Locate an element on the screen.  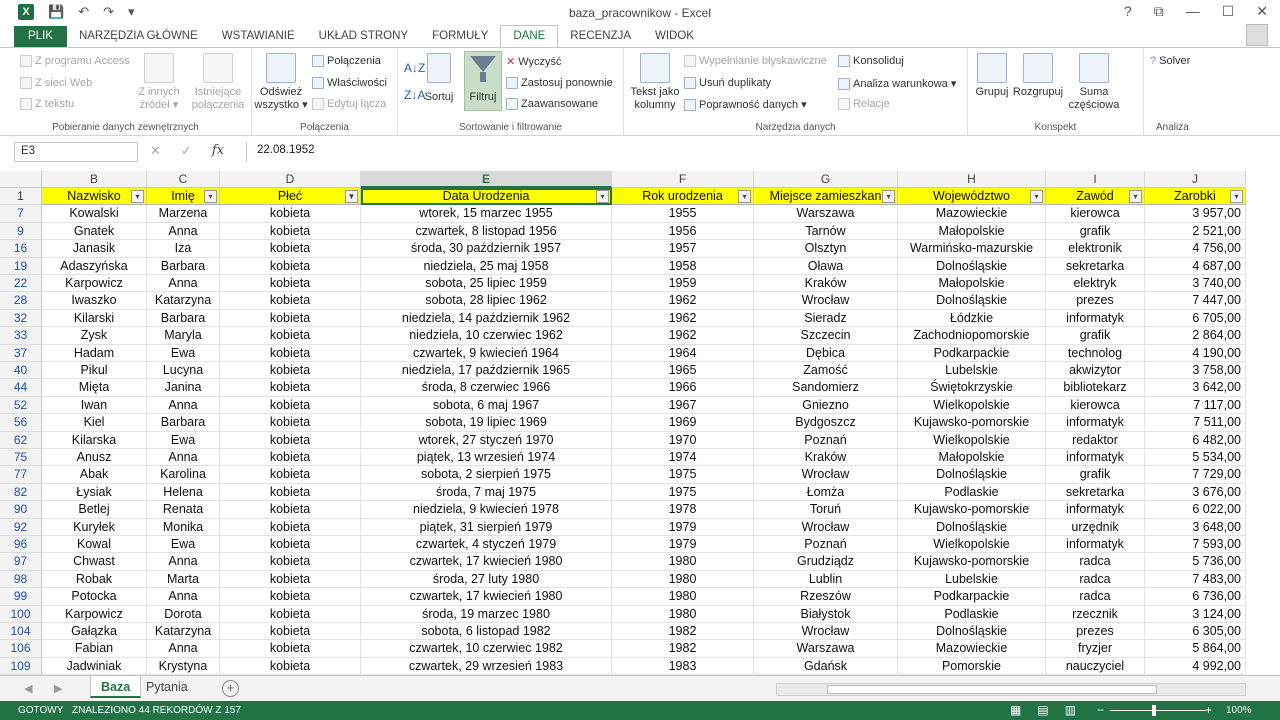
cell-miejsce-zamieszkania: Tarnów is located at coordinates (826, 231).